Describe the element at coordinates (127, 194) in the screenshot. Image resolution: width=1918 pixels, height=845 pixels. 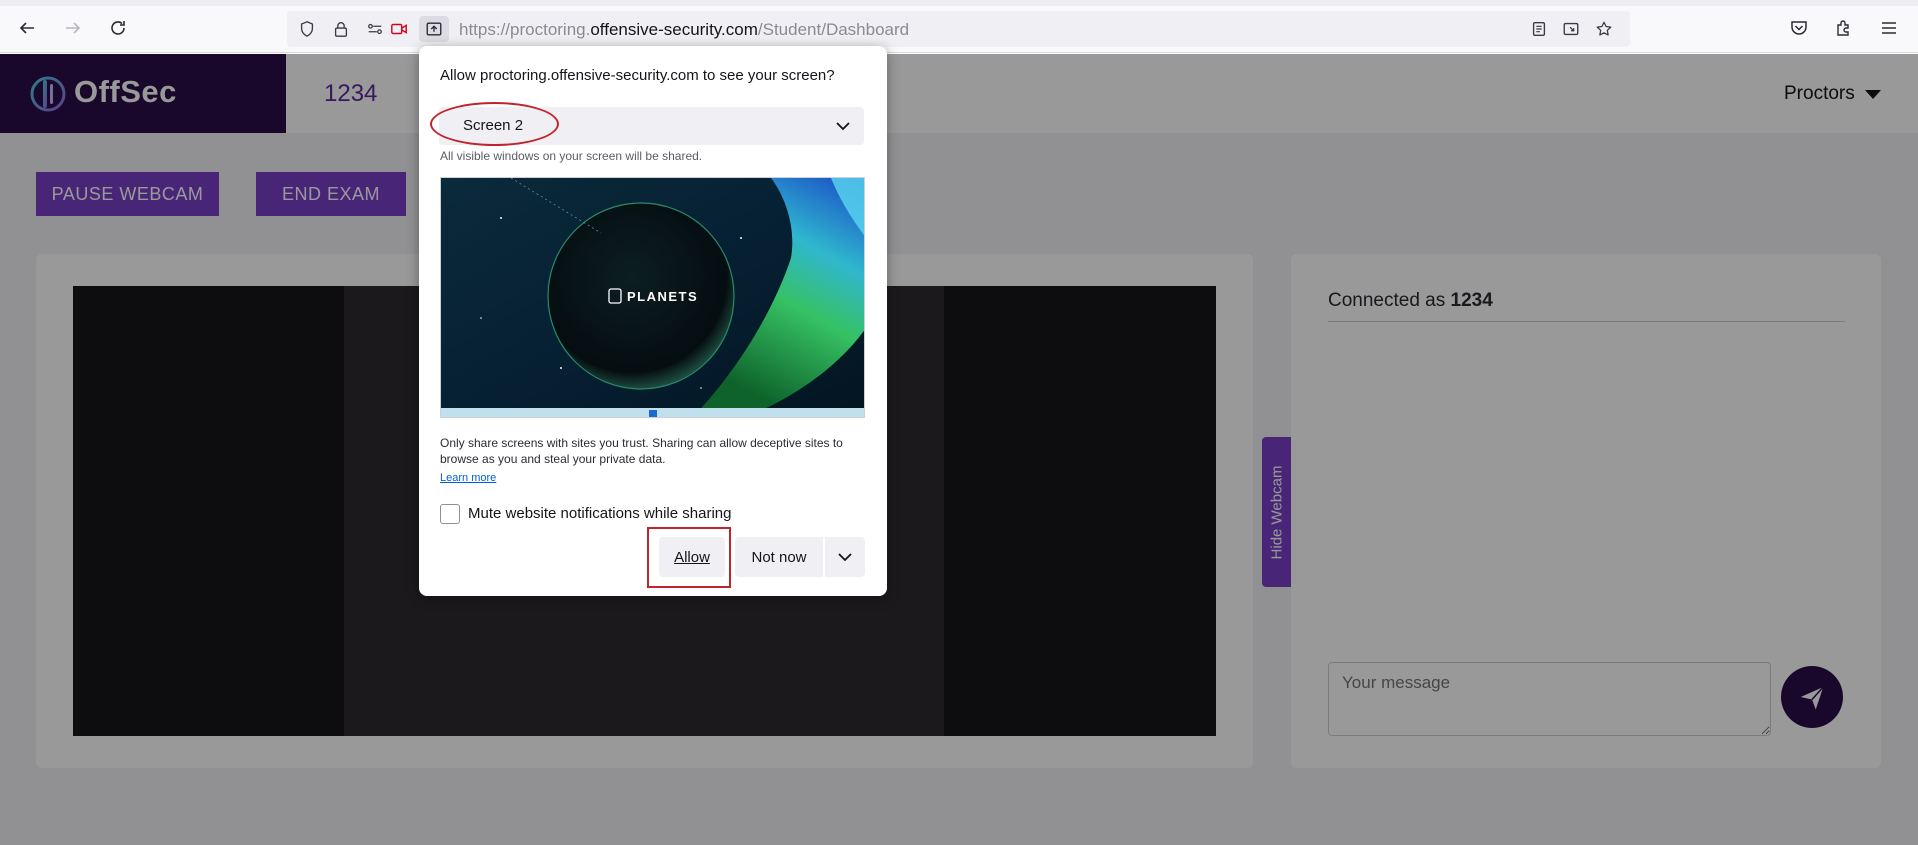
I see `pause-webcam-button: PAUSE WEBCAM` at that location.